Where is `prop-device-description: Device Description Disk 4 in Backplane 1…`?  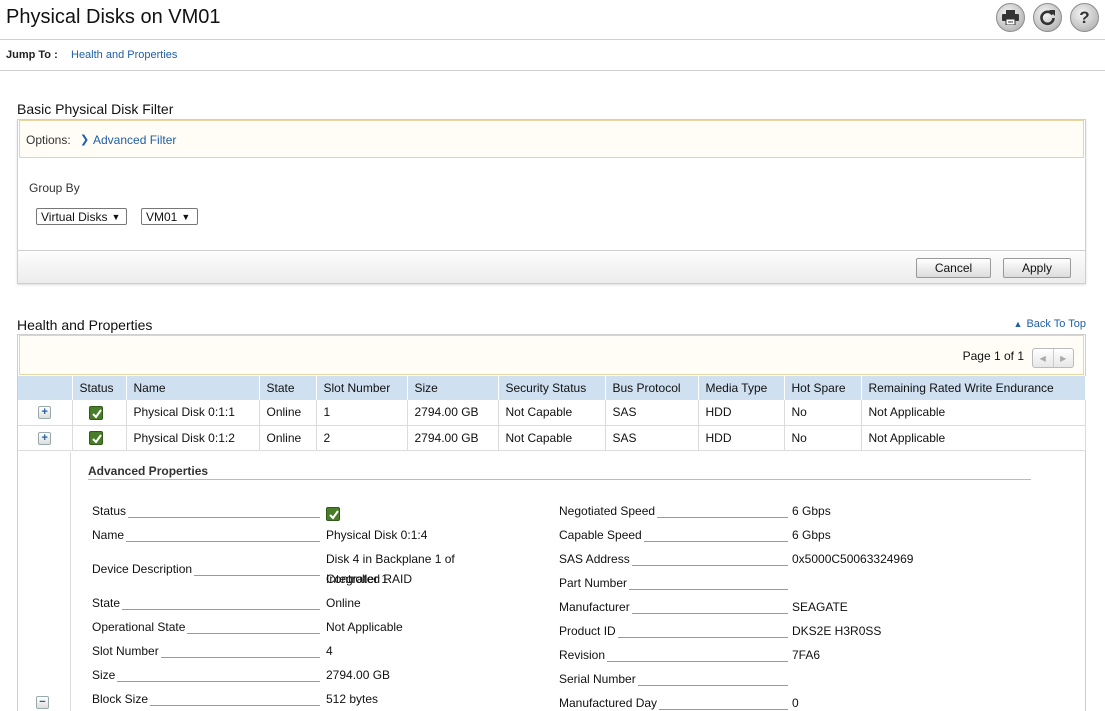
prop-device-description: Device Description Disk 4 in Backplane 1… is located at coordinates (292, 569).